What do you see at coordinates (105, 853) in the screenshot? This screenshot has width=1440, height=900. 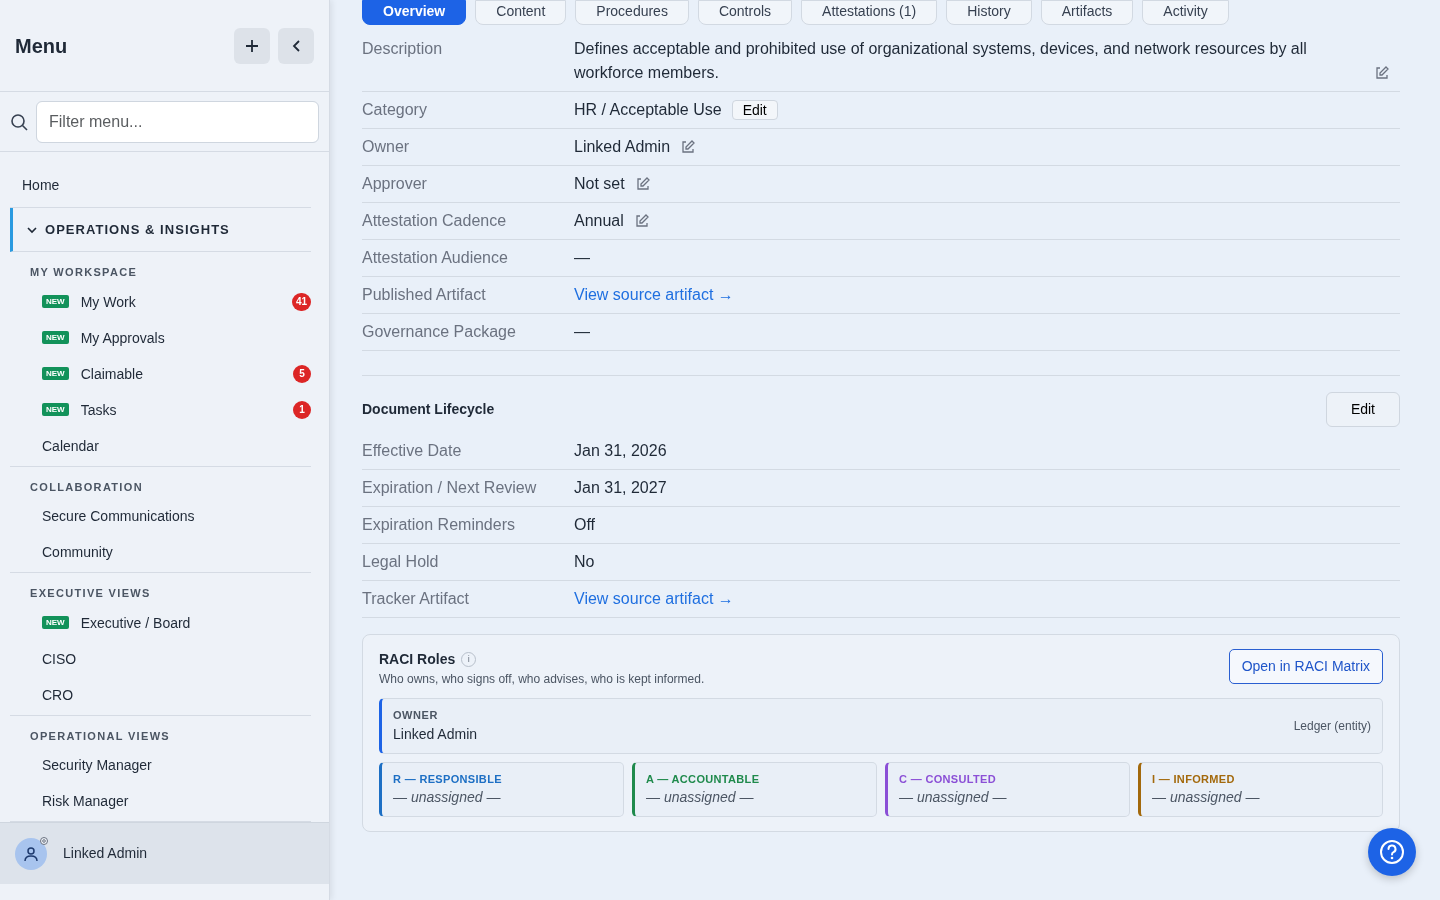 I see `user-name: Linked Admin` at bounding box center [105, 853].